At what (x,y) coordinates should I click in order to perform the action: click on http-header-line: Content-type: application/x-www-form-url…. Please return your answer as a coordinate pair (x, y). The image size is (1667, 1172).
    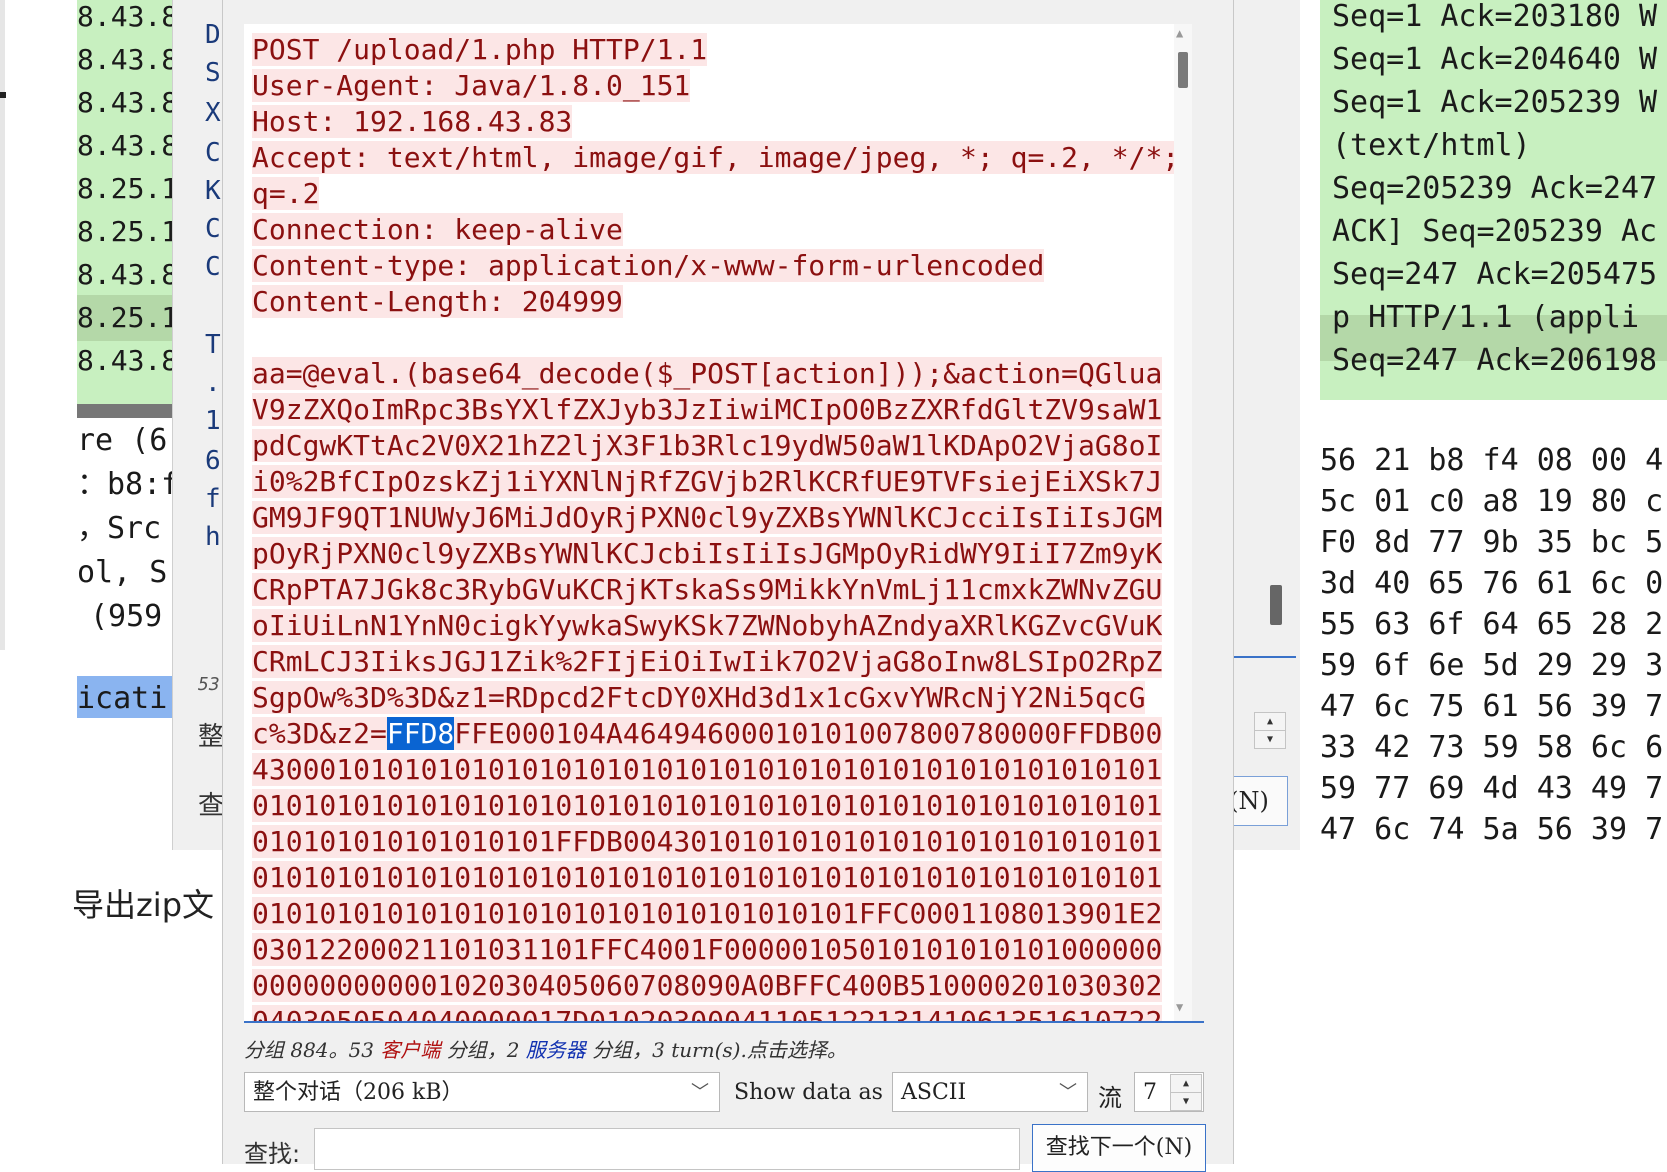
    Looking at the image, I should click on (648, 265).